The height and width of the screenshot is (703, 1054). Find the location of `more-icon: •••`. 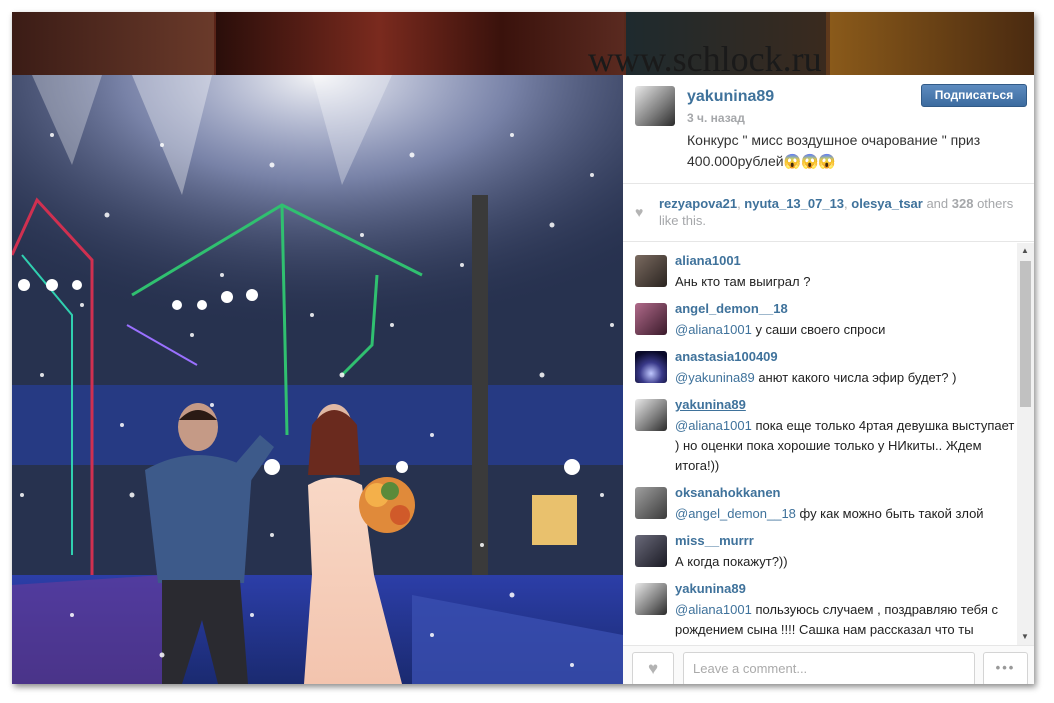

more-icon: ••• is located at coordinates (1005, 667).